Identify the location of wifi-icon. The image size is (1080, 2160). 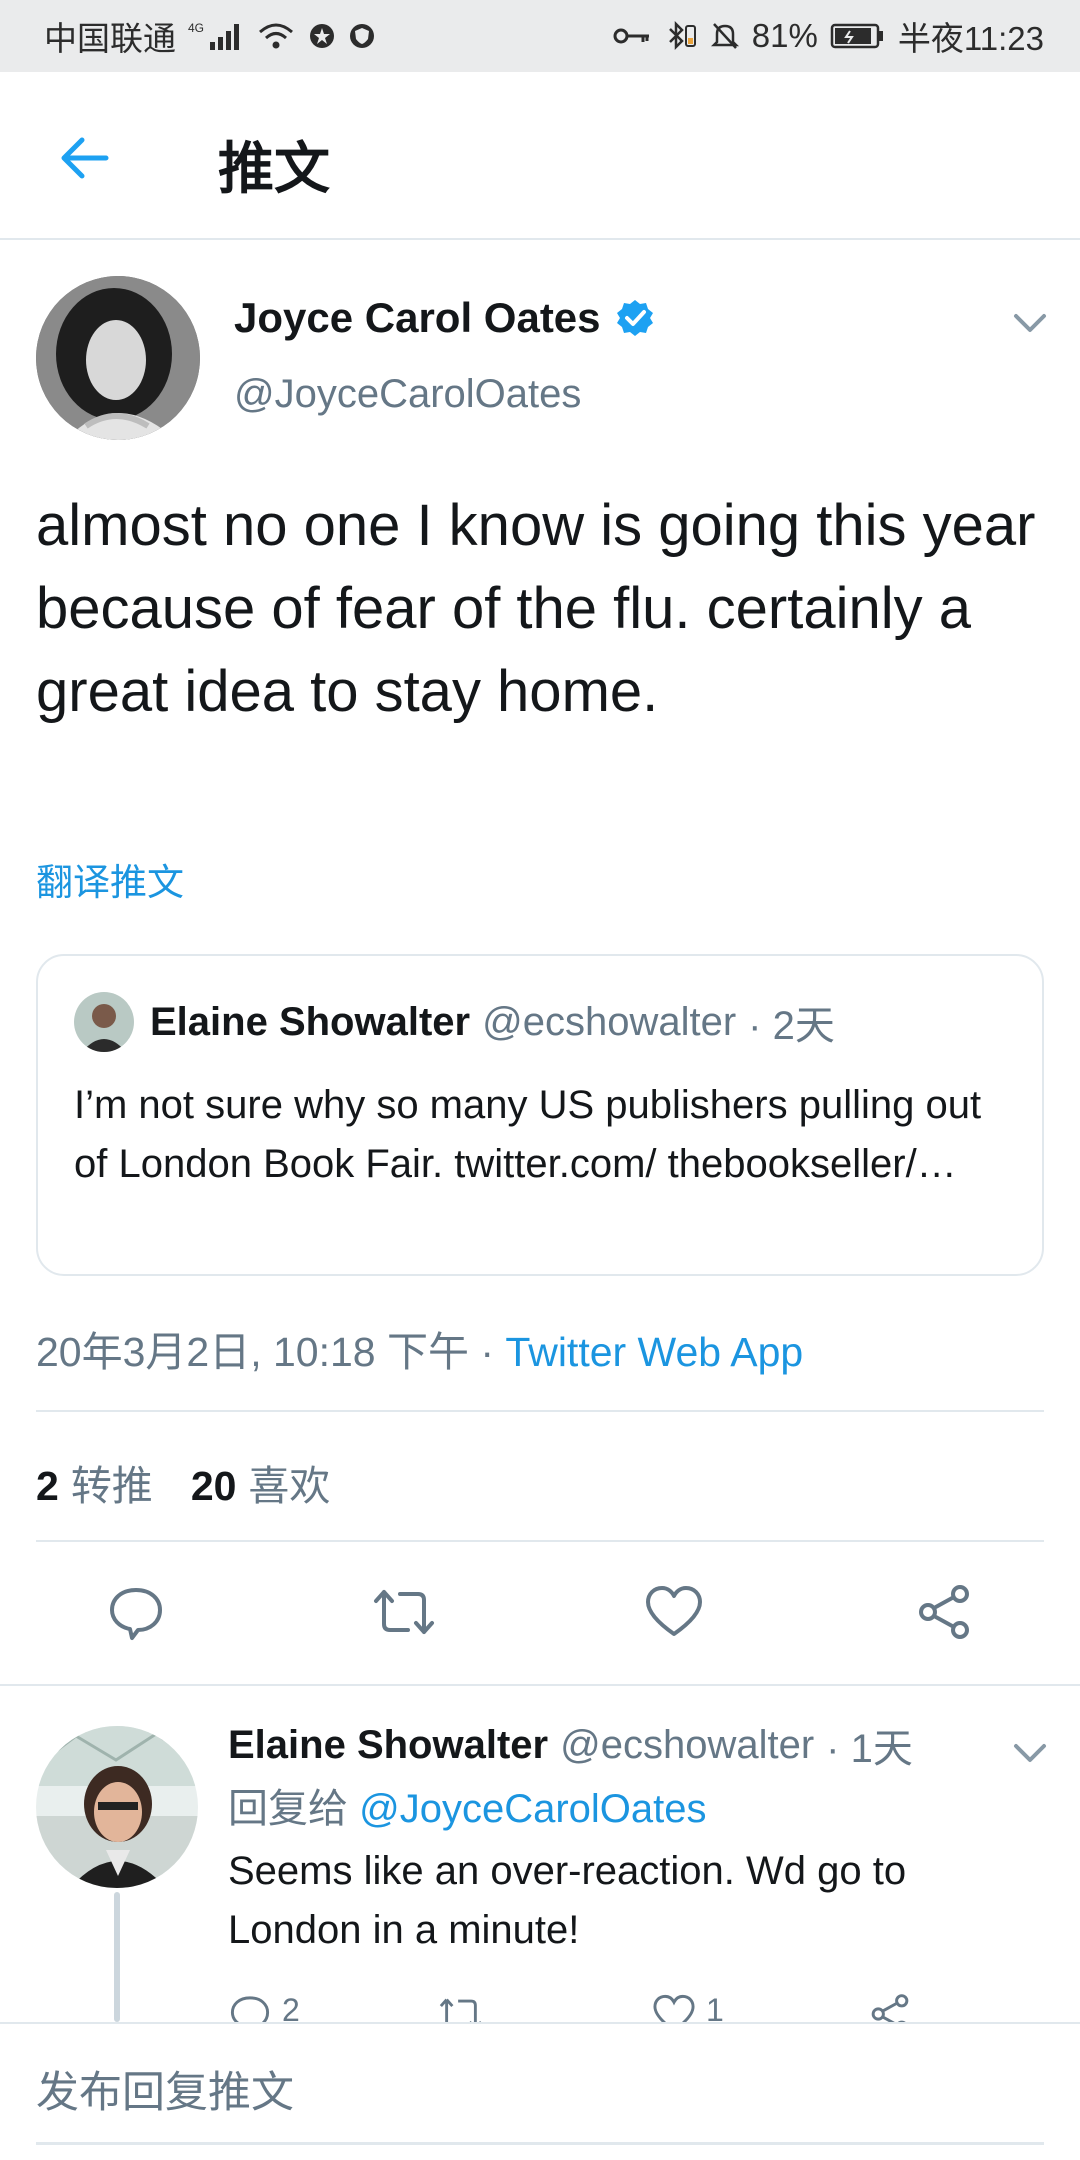
(276, 36).